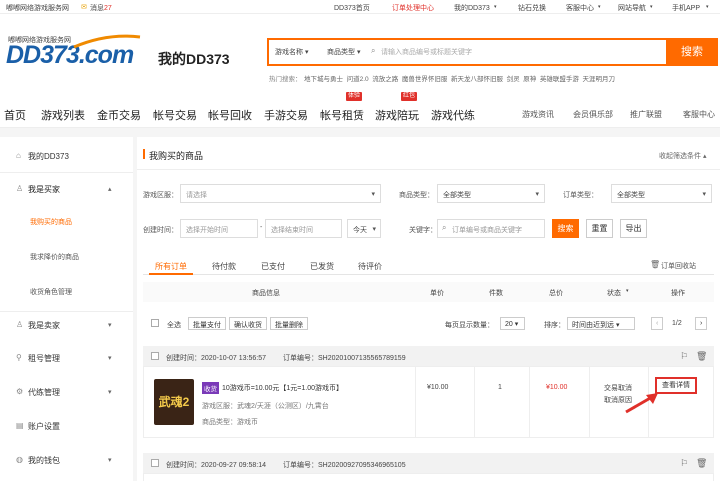 The width and height of the screenshot is (720, 481). Describe the element at coordinates (385, 79) in the screenshot. I see `hot-term: 流放之路` at that location.